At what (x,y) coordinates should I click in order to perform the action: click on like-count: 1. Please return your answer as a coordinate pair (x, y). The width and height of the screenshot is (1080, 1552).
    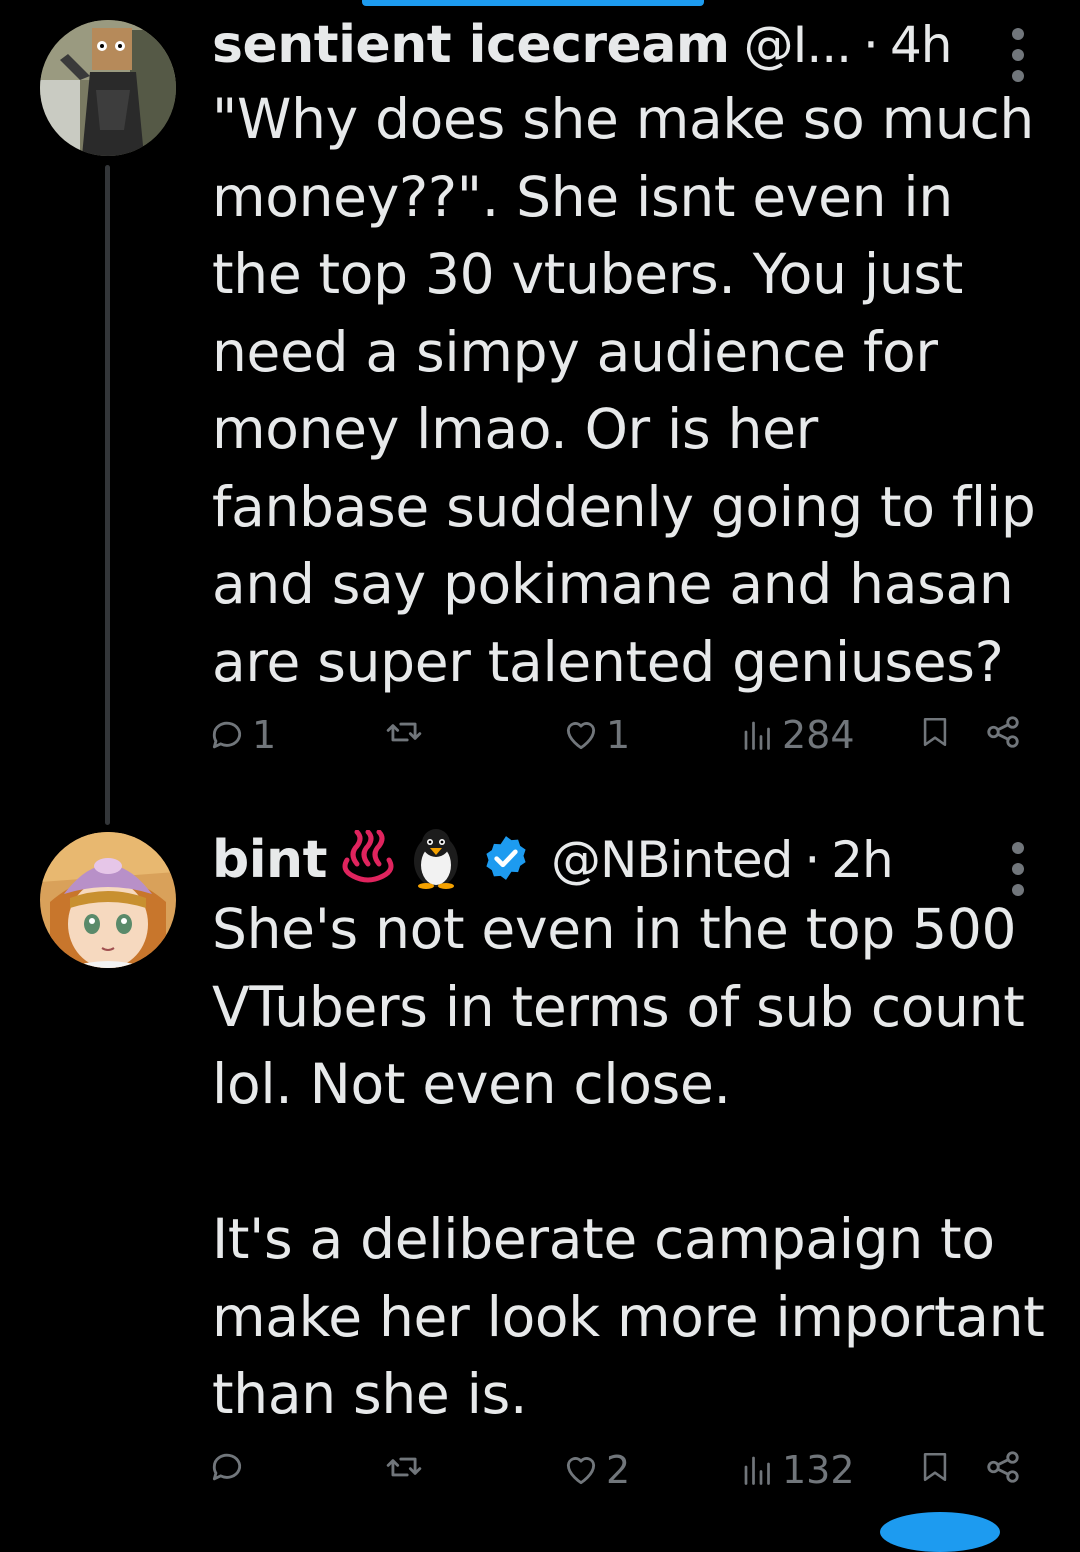
    Looking at the image, I should click on (618, 735).